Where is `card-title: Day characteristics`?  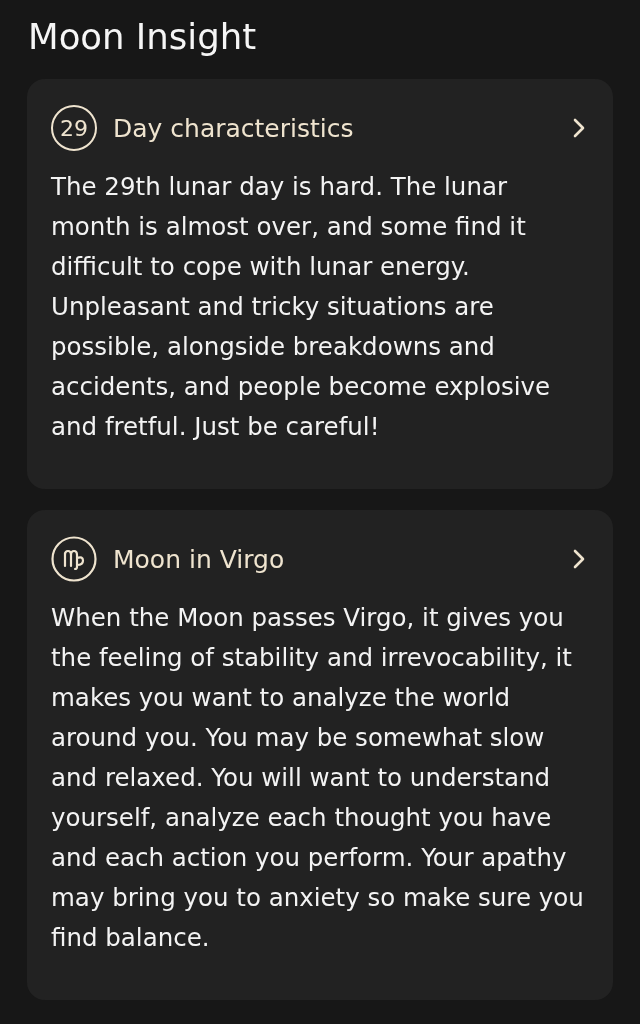 card-title: Day characteristics is located at coordinates (234, 128).